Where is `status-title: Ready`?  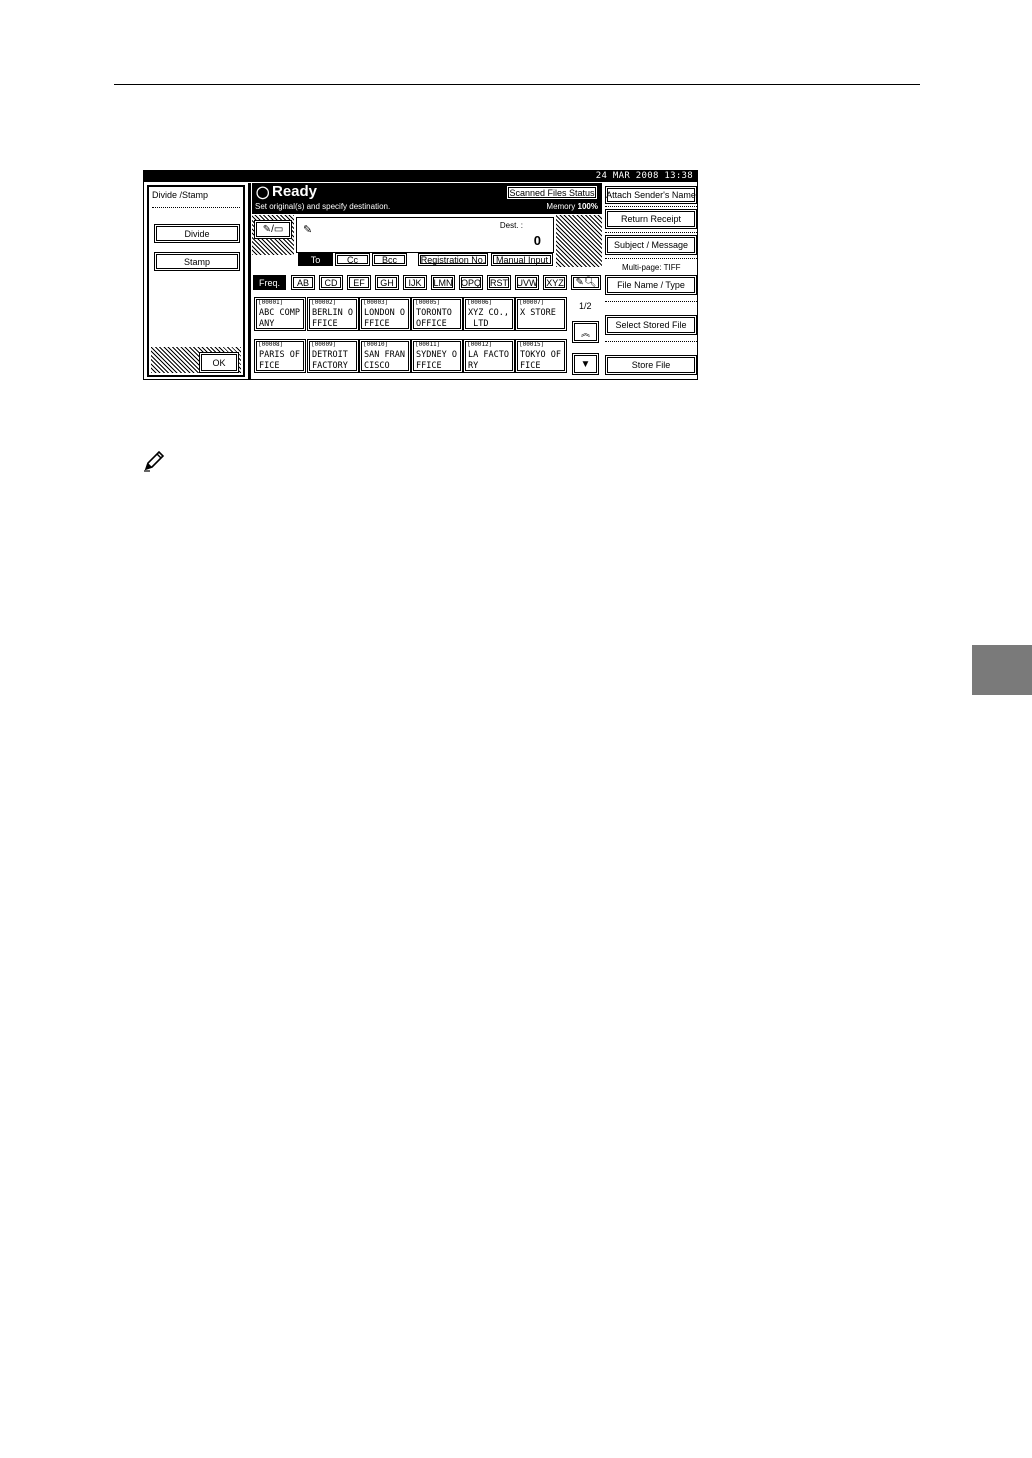
status-title: Ready is located at coordinates (295, 191).